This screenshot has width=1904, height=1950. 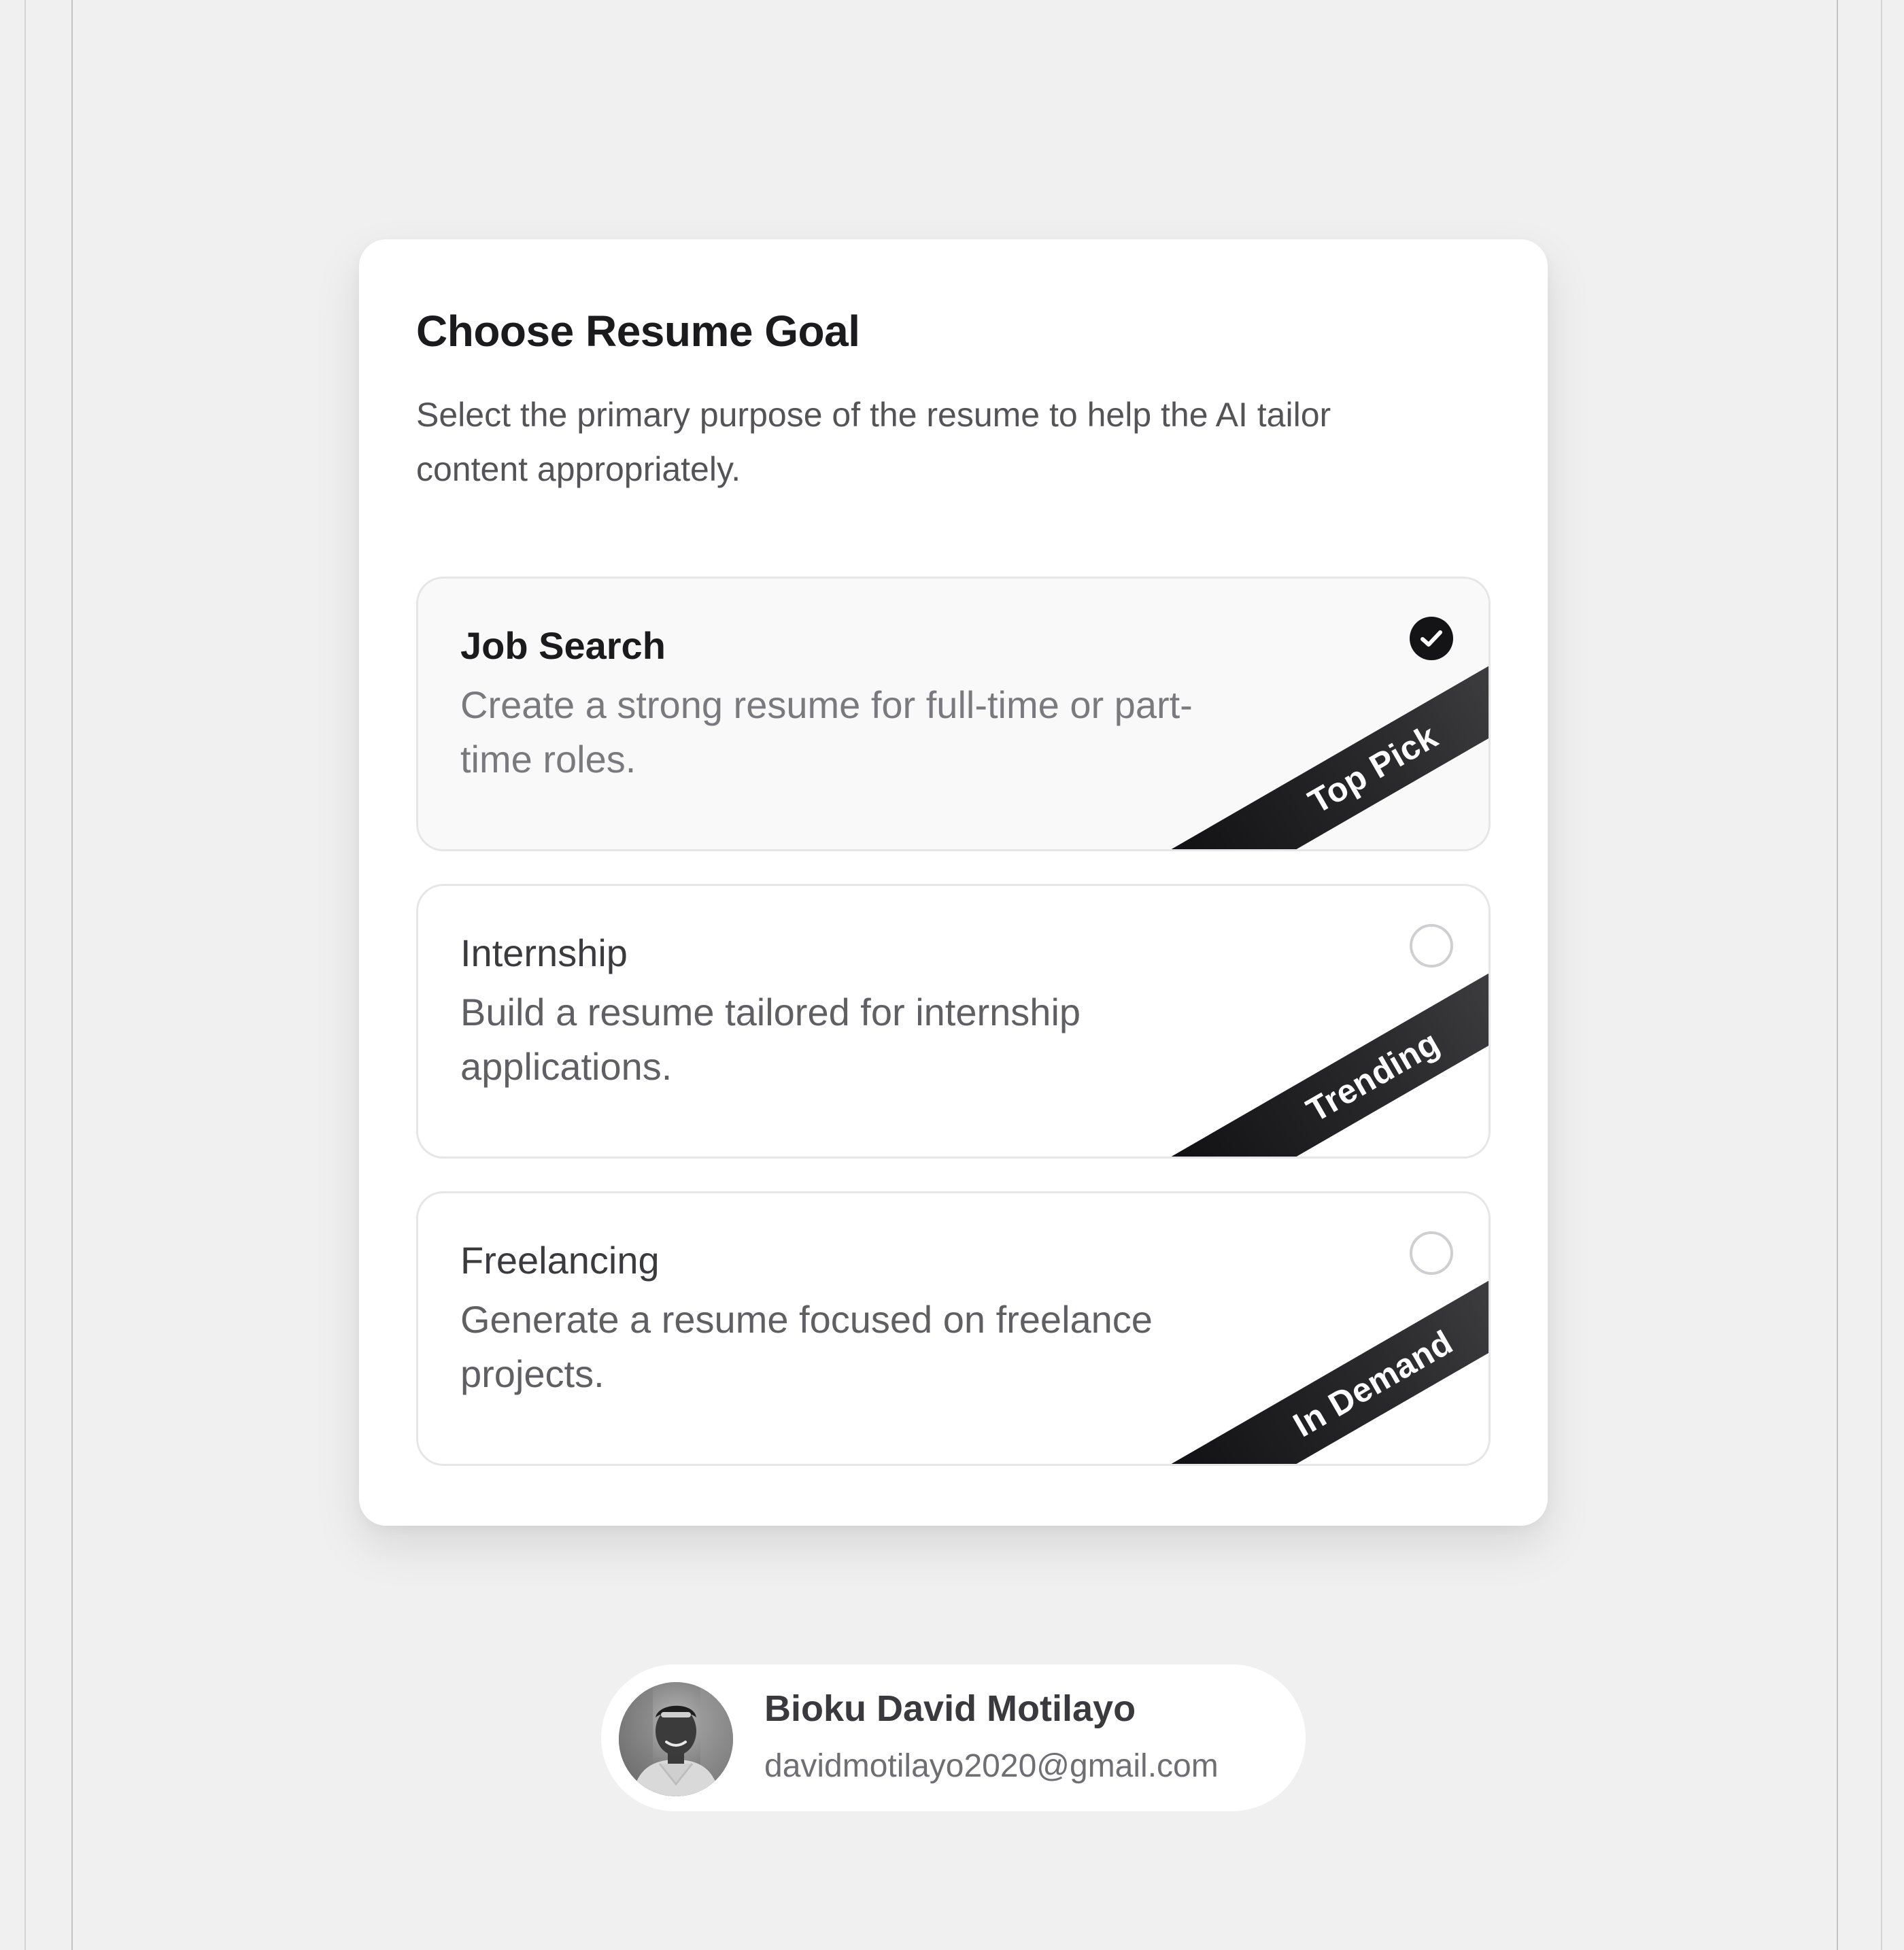 I want to click on option-title: Freelancing, so click(x=560, y=1260).